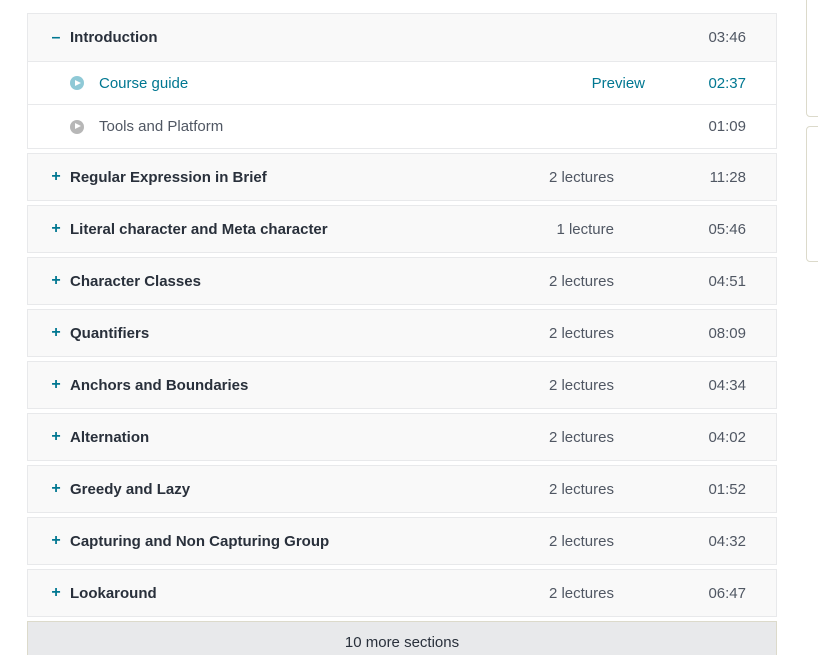  Describe the element at coordinates (135, 281) in the screenshot. I see `section-title: Character Classes` at that location.